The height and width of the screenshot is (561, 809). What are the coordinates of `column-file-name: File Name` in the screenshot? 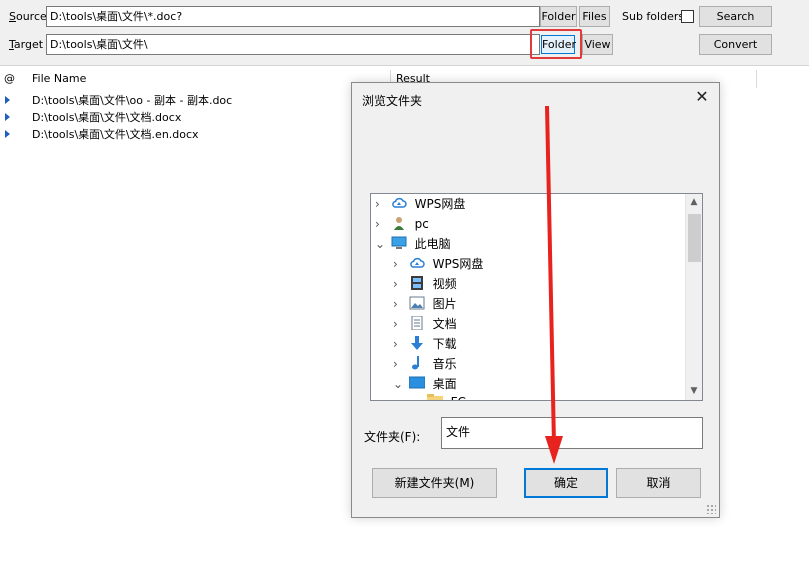 It's located at (59, 78).